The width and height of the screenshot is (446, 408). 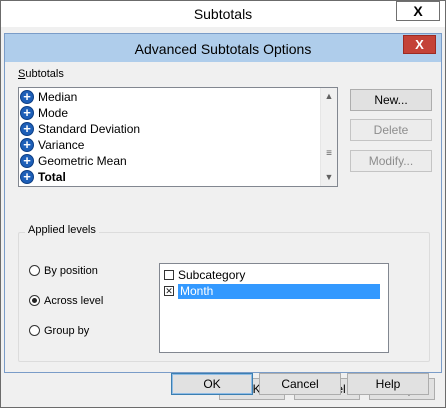 What do you see at coordinates (80, 129) in the screenshot?
I see `list-item: + Standard Deviation` at bounding box center [80, 129].